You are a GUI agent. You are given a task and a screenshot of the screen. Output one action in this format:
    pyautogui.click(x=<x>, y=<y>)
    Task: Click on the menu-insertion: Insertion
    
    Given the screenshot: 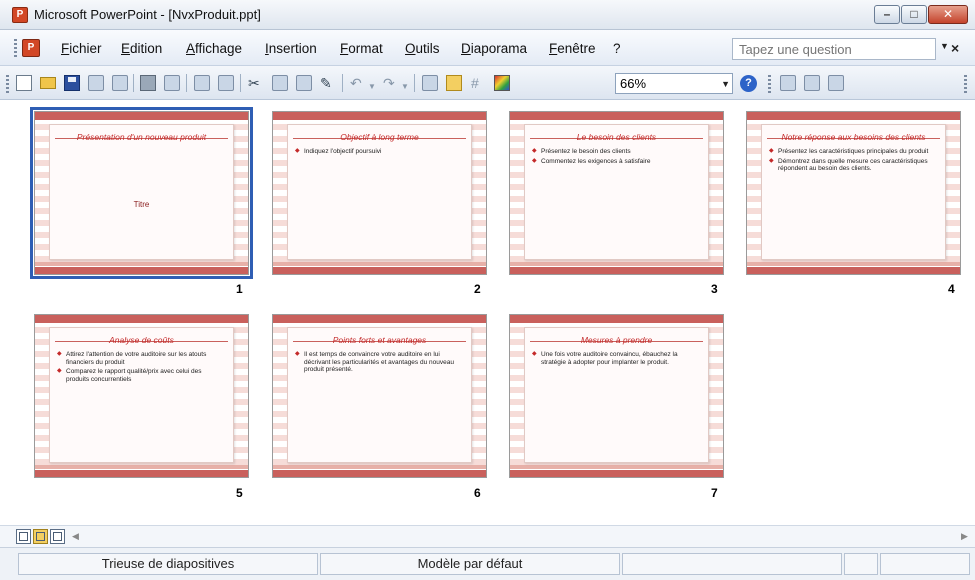 What is the action you would take?
    pyautogui.click(x=291, y=48)
    